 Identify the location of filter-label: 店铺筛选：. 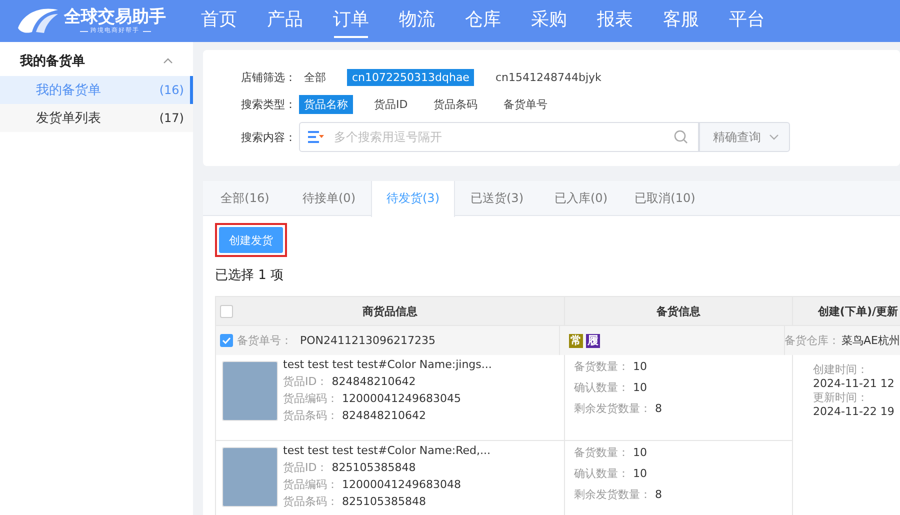
(267, 77).